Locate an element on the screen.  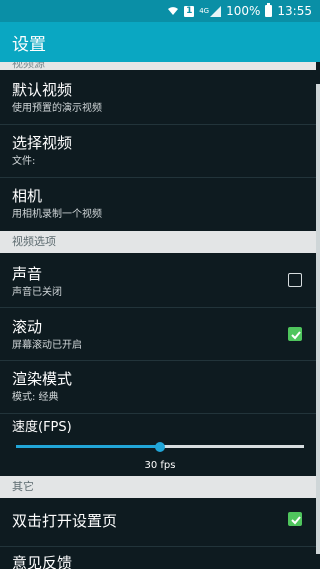
setting-title: 选择视频 is located at coordinates (42, 143).